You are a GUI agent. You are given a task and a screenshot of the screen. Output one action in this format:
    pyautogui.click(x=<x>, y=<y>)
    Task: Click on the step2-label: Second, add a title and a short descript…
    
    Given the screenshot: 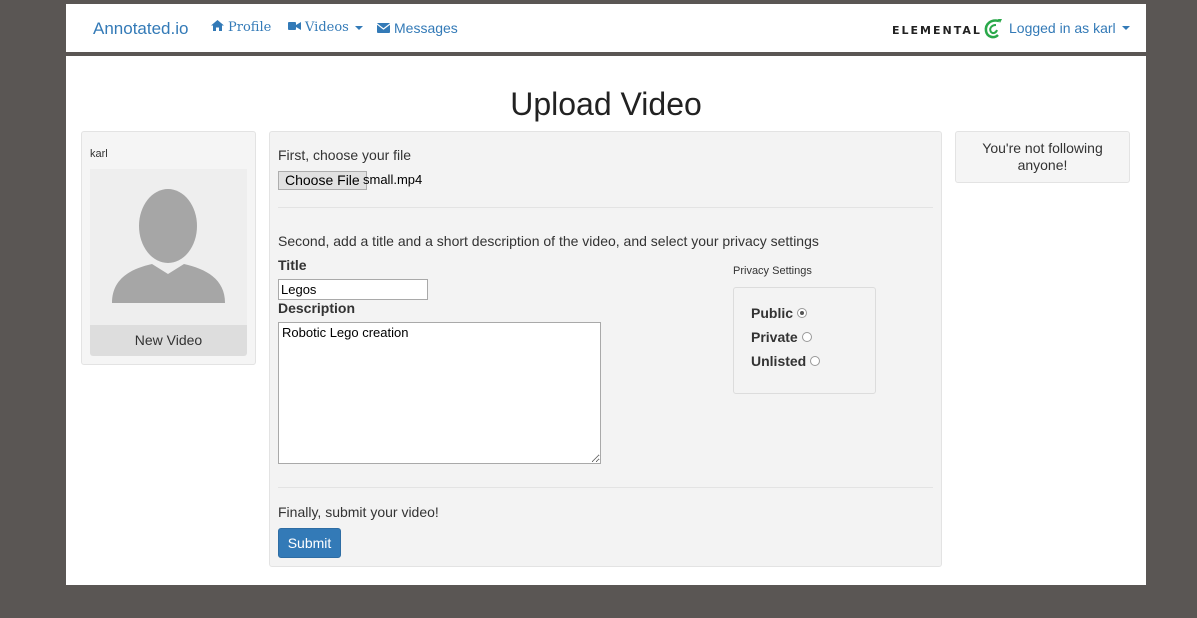 What is the action you would take?
    pyautogui.click(x=548, y=241)
    